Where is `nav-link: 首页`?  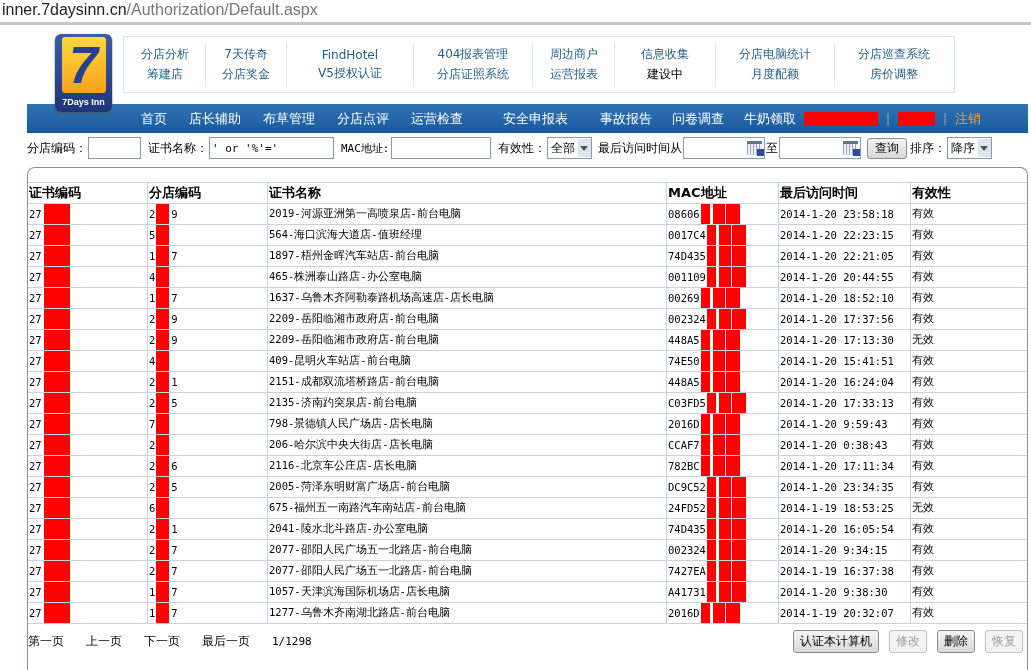 nav-link: 首页 is located at coordinates (154, 118).